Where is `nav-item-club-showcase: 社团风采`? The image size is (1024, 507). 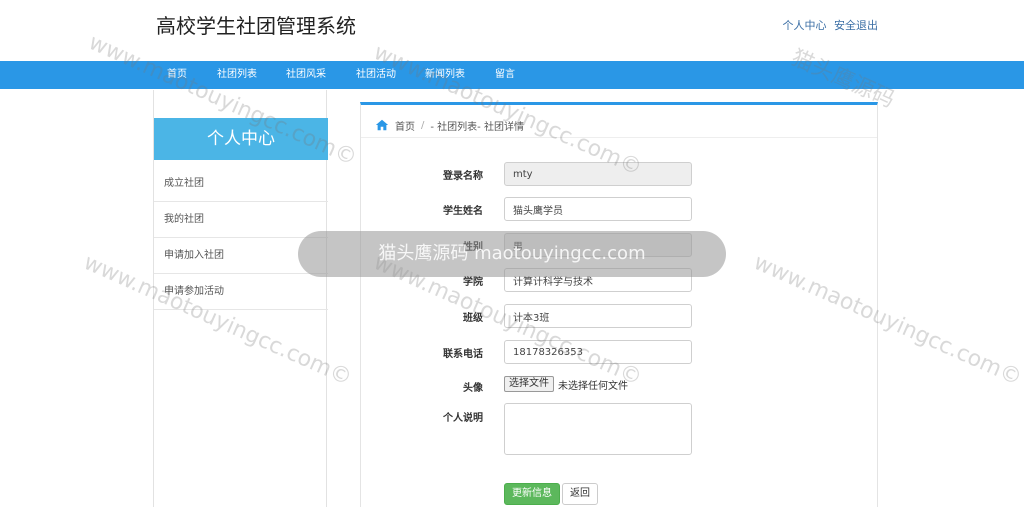
nav-item-club-showcase: 社团风采 is located at coordinates (306, 75).